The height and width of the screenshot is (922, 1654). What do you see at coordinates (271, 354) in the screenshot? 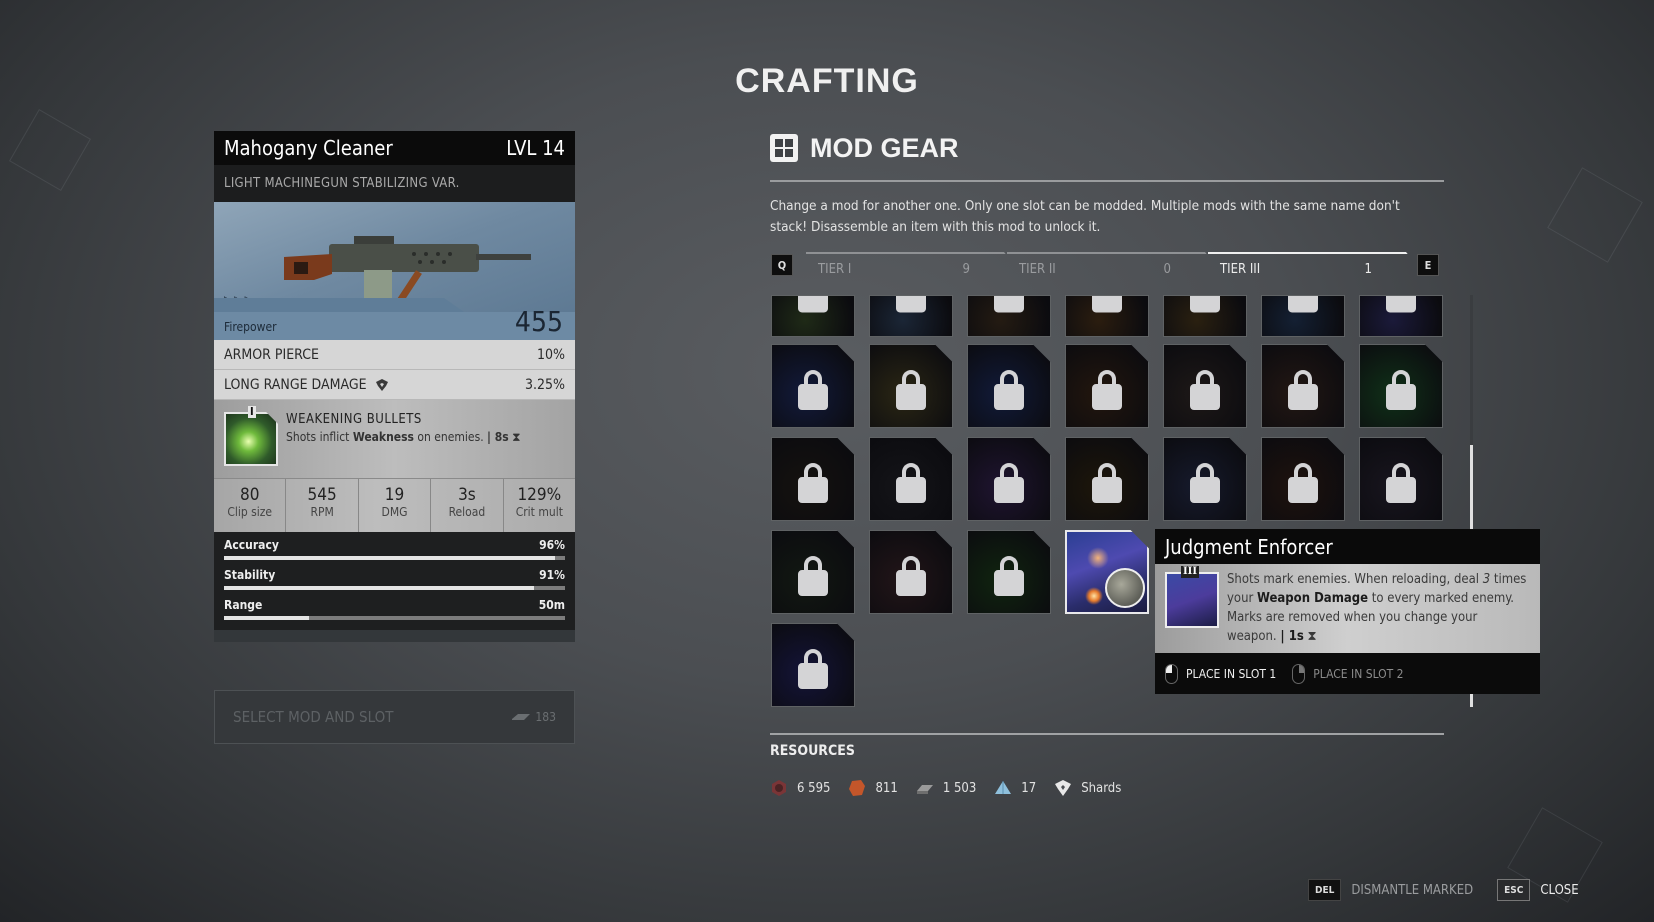
I see `attribute-label: ARMOR PIERCE` at bounding box center [271, 354].